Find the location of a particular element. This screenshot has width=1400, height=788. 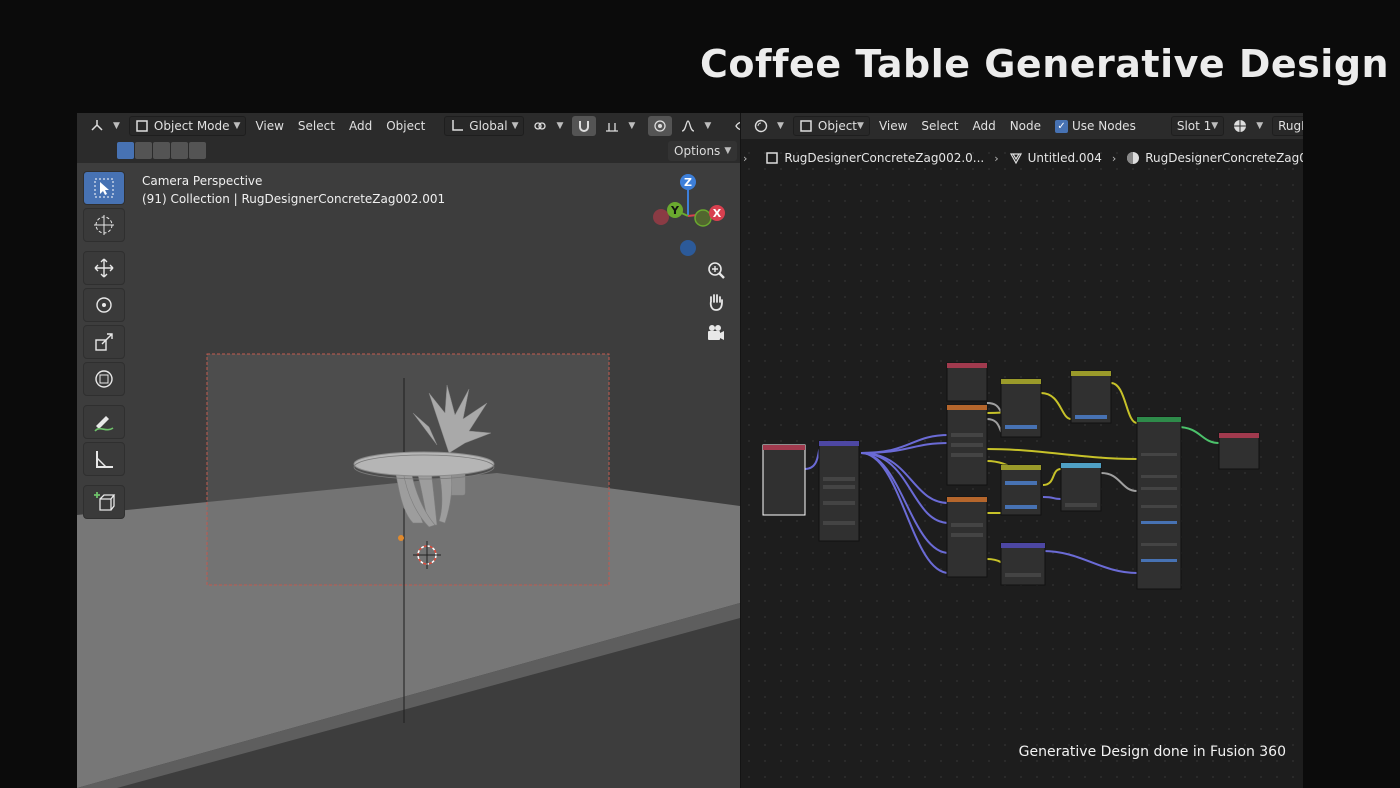

zoom-button is located at coordinates (716, 271).